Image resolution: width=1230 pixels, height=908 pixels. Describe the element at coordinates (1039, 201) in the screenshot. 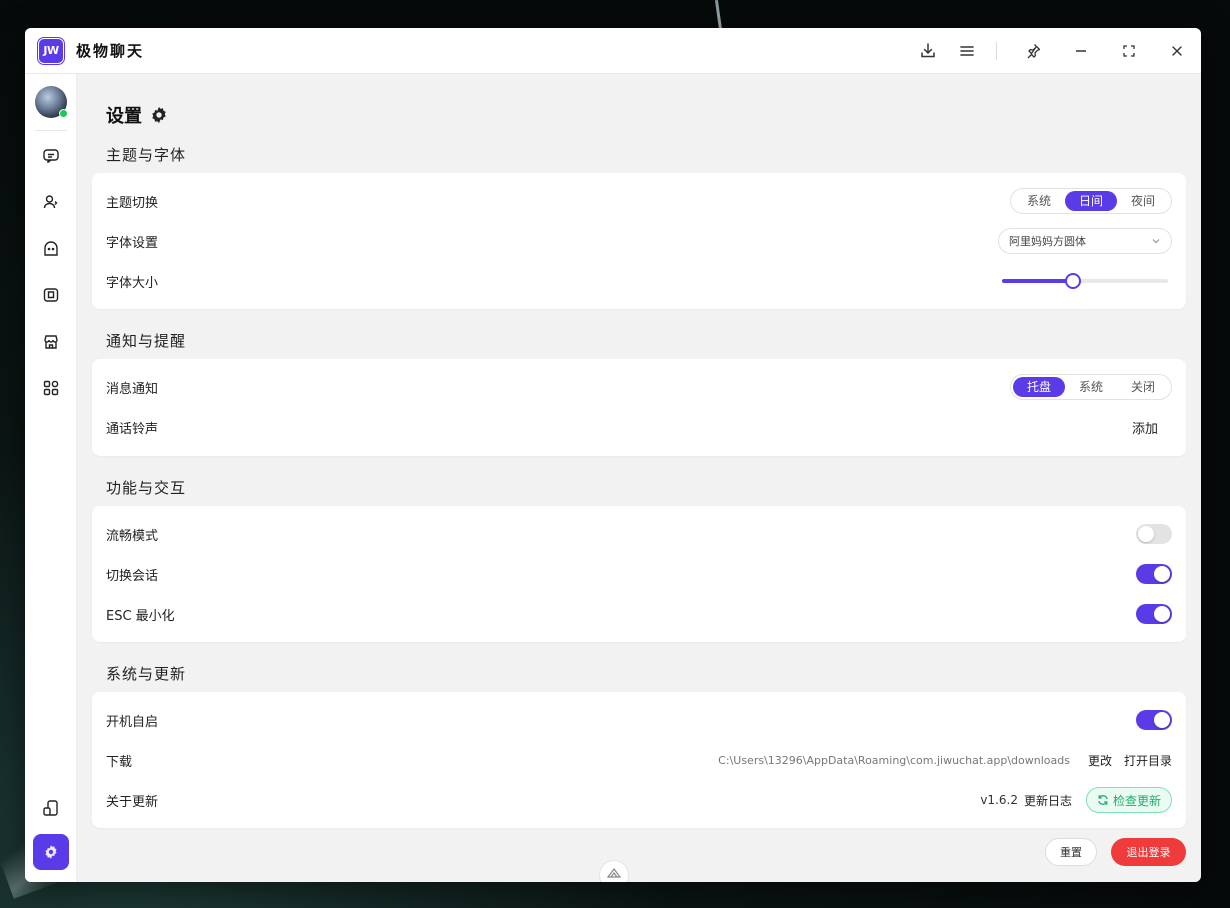

I see `theme-option-system: 系统` at that location.